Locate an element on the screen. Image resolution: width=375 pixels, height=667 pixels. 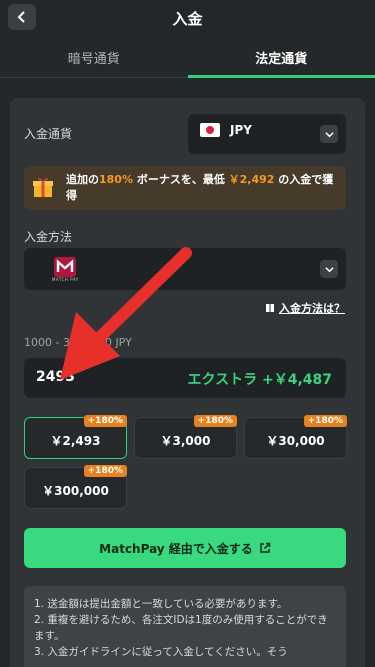
payment-method-help-link: 入金方法は？ is located at coordinates (305, 308).